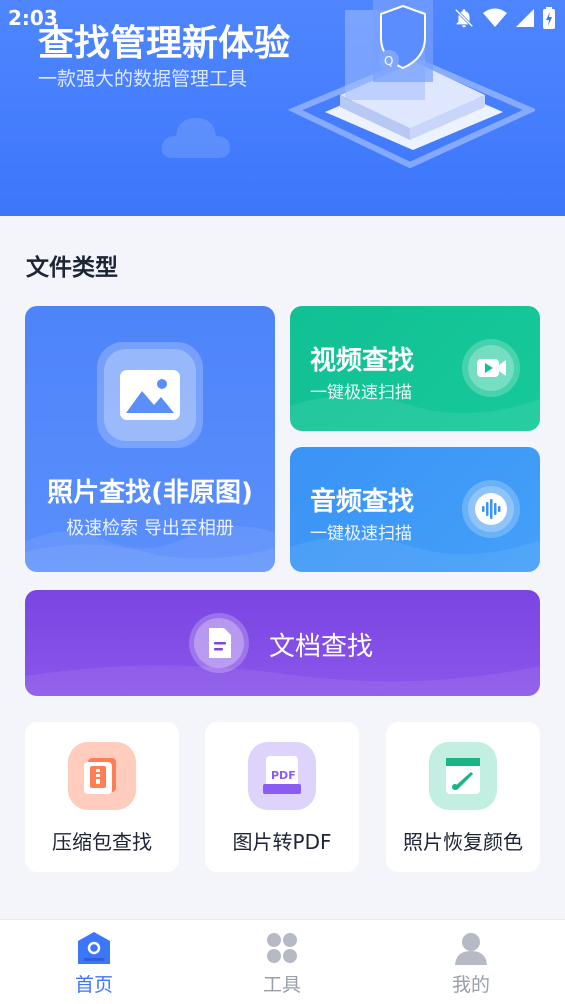  Describe the element at coordinates (282, 948) in the screenshot. I see `grid-icon` at that location.